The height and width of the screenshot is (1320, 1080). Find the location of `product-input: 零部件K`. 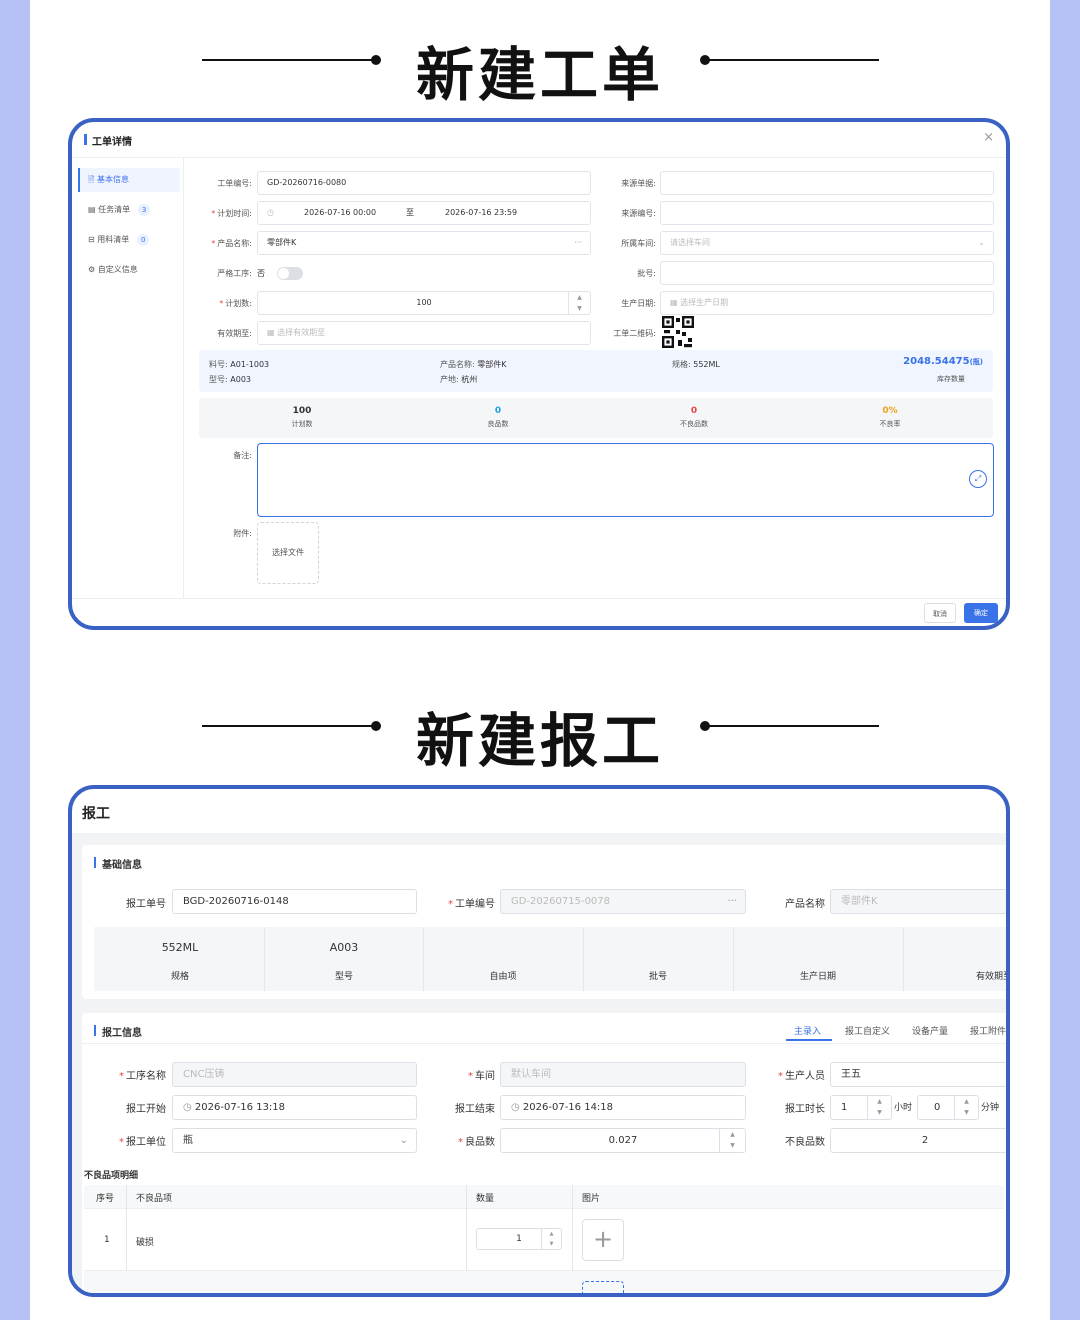

product-input: 零部件K is located at coordinates (918, 901).